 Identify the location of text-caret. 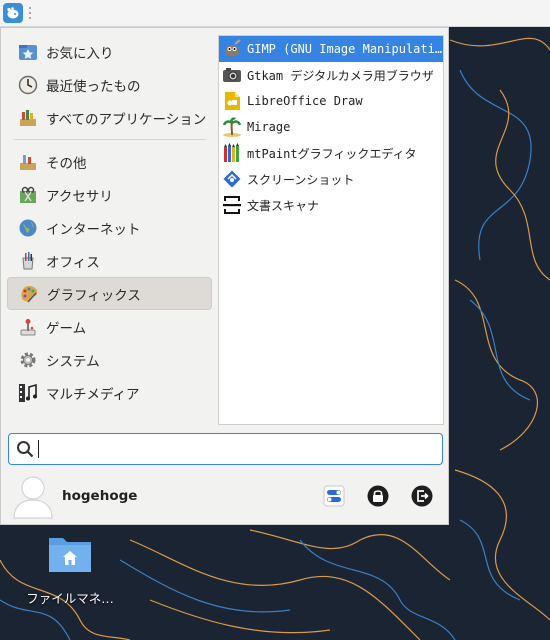
(38, 449).